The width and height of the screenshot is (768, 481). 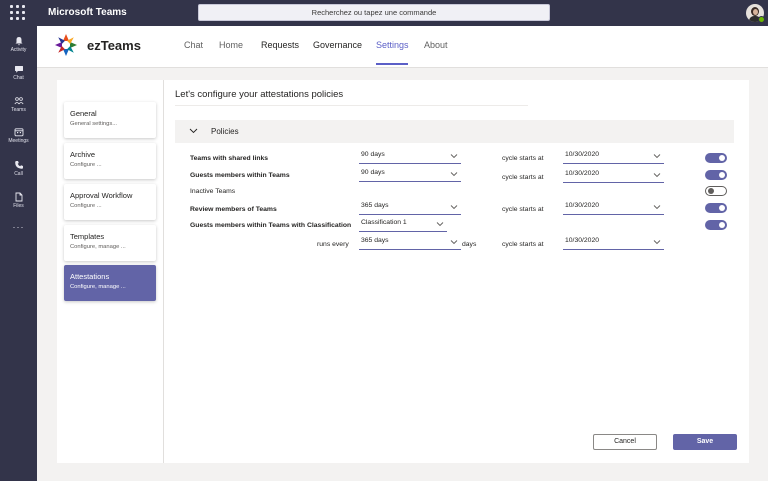 What do you see at coordinates (18, 227) in the screenshot?
I see `more-apps-button: ···` at bounding box center [18, 227].